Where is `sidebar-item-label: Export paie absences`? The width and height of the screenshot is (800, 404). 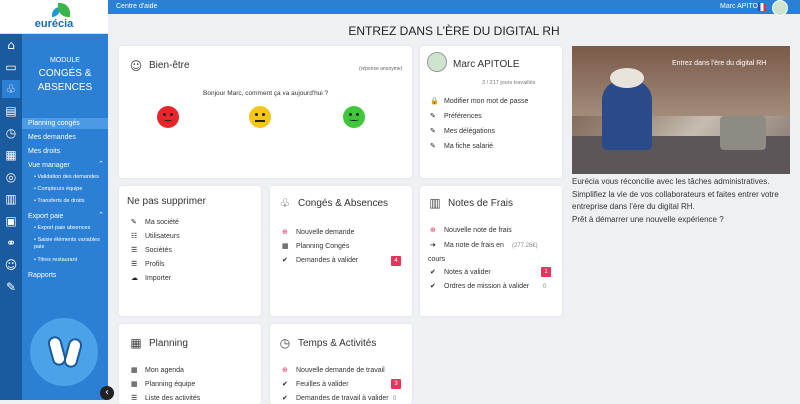 sidebar-item-label: Export paie absences is located at coordinates (64, 228).